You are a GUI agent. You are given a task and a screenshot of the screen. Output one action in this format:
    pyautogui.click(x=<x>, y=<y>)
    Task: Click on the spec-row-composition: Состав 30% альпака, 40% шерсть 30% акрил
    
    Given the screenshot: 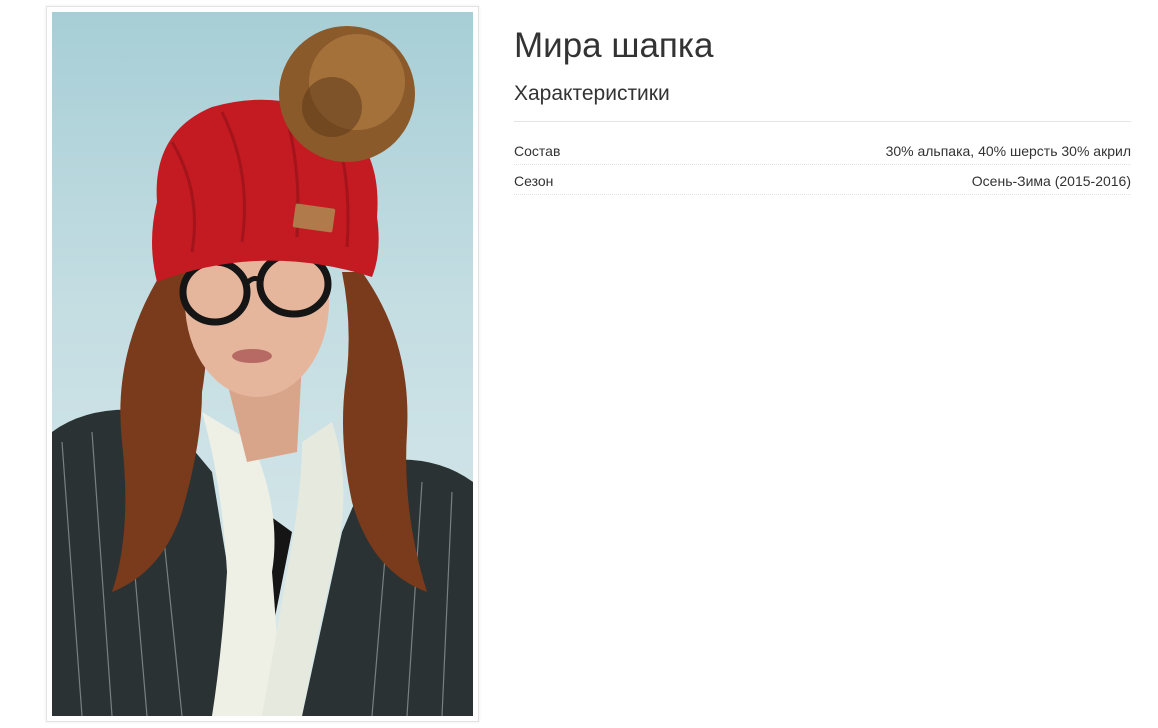 What is the action you would take?
    pyautogui.click(x=822, y=150)
    